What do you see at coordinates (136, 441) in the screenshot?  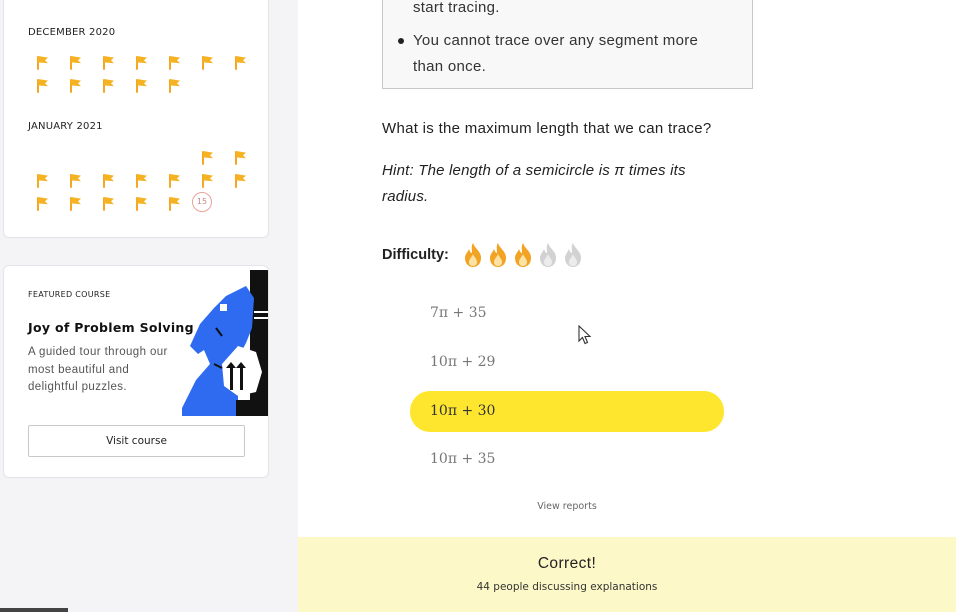 I see `visit-course-button: Visit course` at bounding box center [136, 441].